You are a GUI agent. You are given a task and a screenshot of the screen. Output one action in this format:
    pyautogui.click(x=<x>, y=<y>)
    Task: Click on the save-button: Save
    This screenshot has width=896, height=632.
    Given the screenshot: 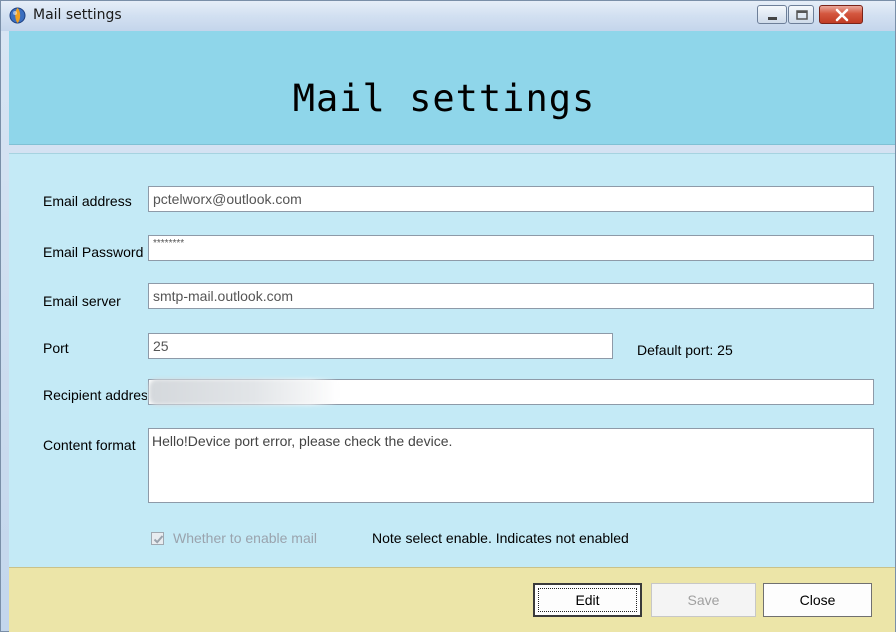 What is the action you would take?
    pyautogui.click(x=703, y=600)
    